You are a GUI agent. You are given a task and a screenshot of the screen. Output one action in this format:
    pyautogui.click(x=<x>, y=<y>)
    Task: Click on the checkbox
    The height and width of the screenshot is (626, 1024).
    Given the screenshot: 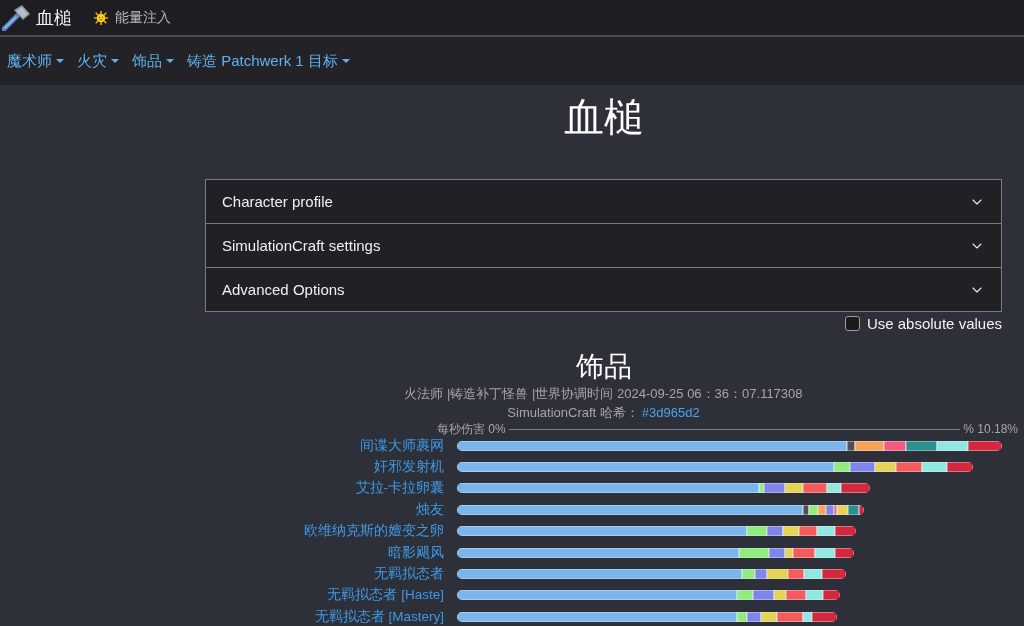 What is the action you would take?
    pyautogui.click(x=852, y=323)
    